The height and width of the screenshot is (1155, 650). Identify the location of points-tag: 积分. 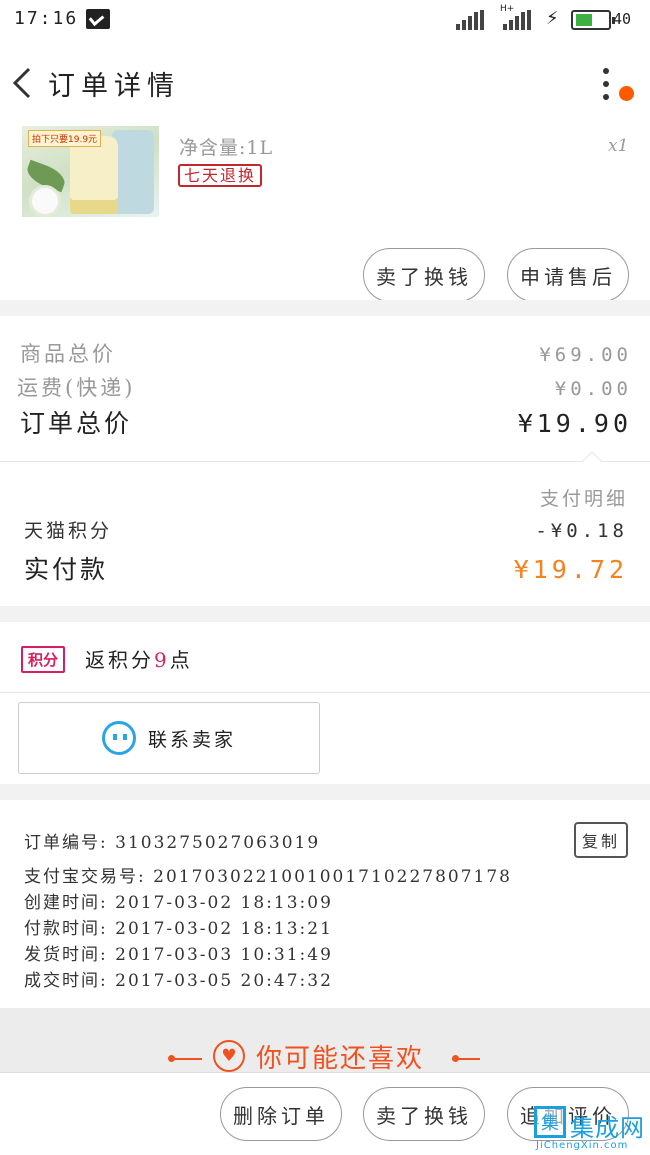
(43, 659).